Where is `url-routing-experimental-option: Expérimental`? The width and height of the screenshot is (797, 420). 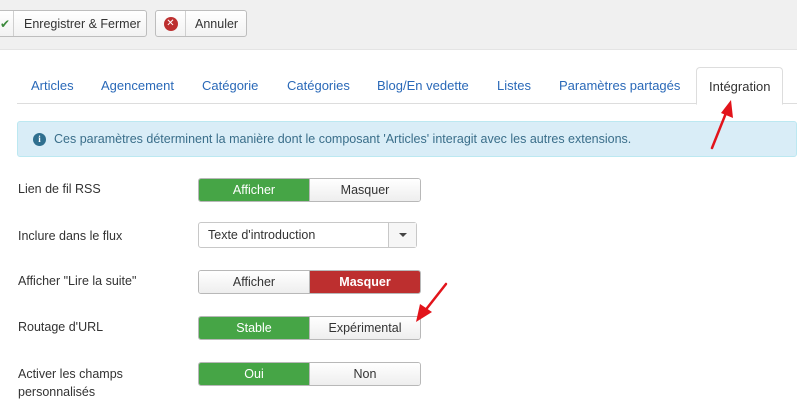
url-routing-experimental-option: Expérimental is located at coordinates (364, 328).